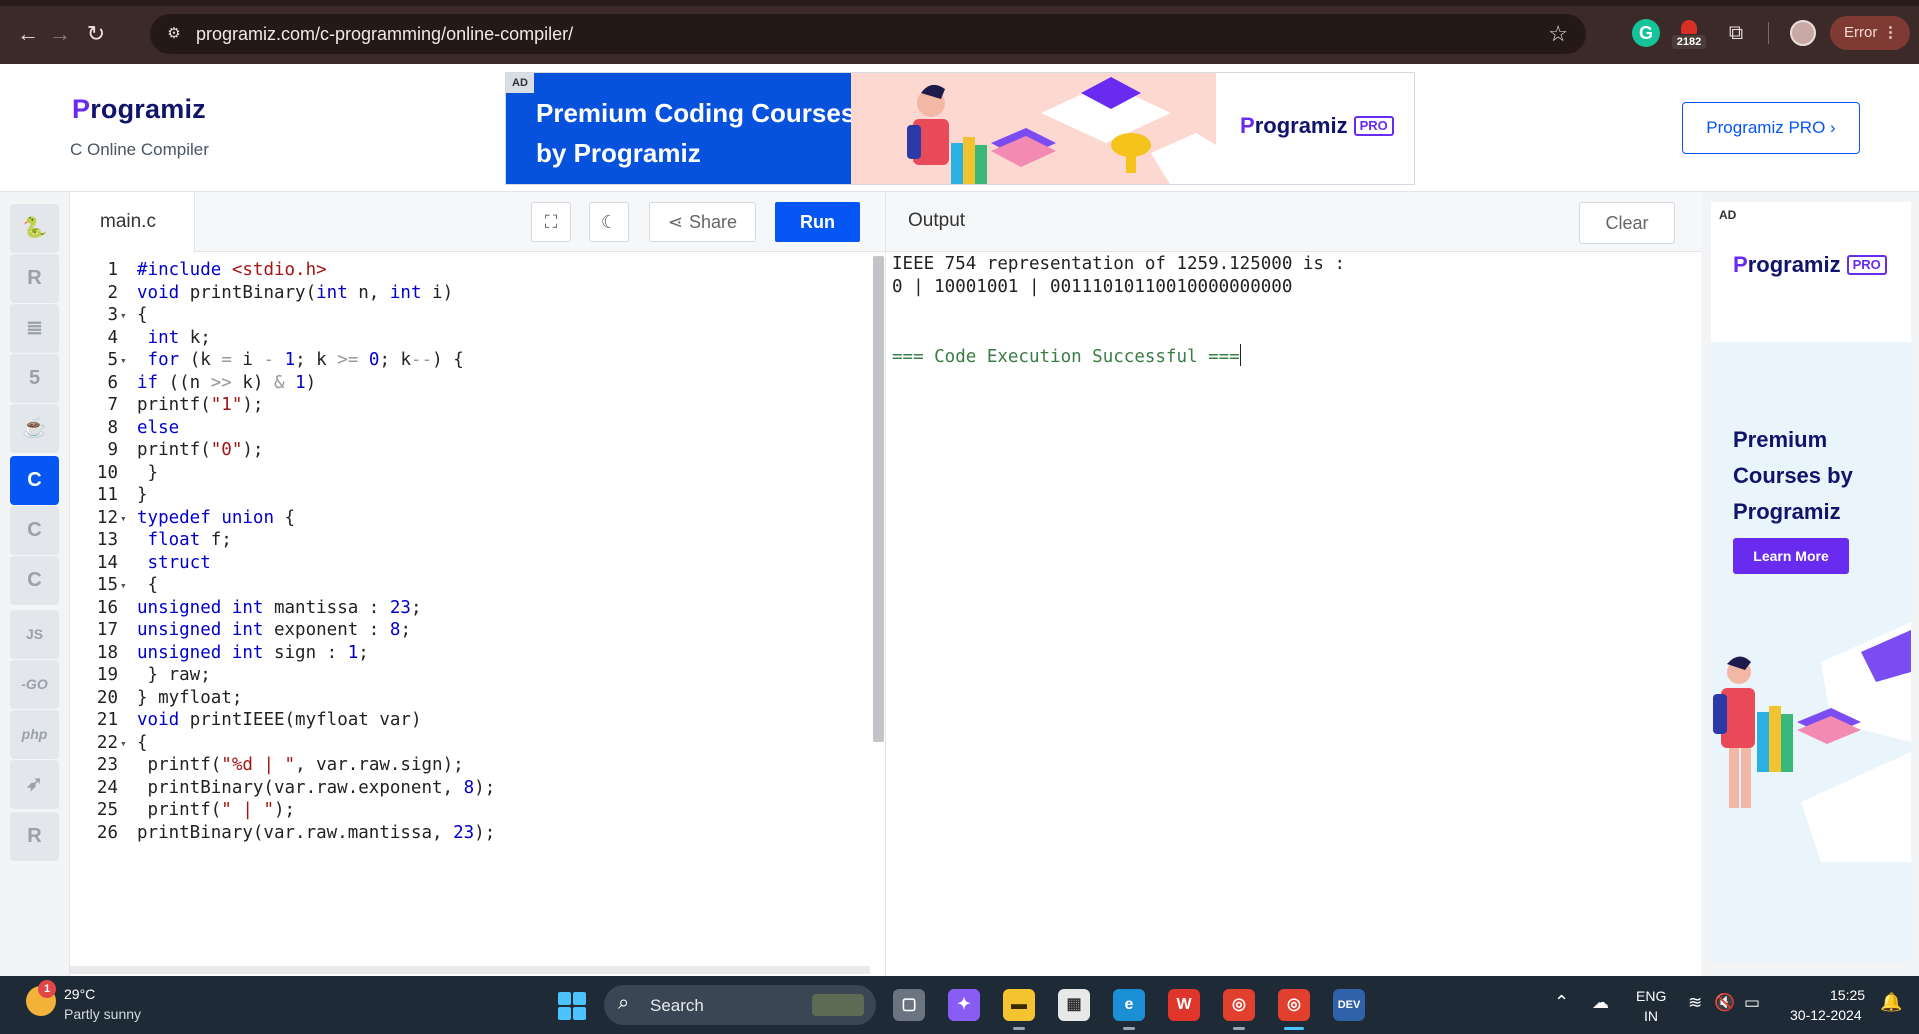  I want to click on success-message: === Code Execution Successful ===, so click(1066, 357).